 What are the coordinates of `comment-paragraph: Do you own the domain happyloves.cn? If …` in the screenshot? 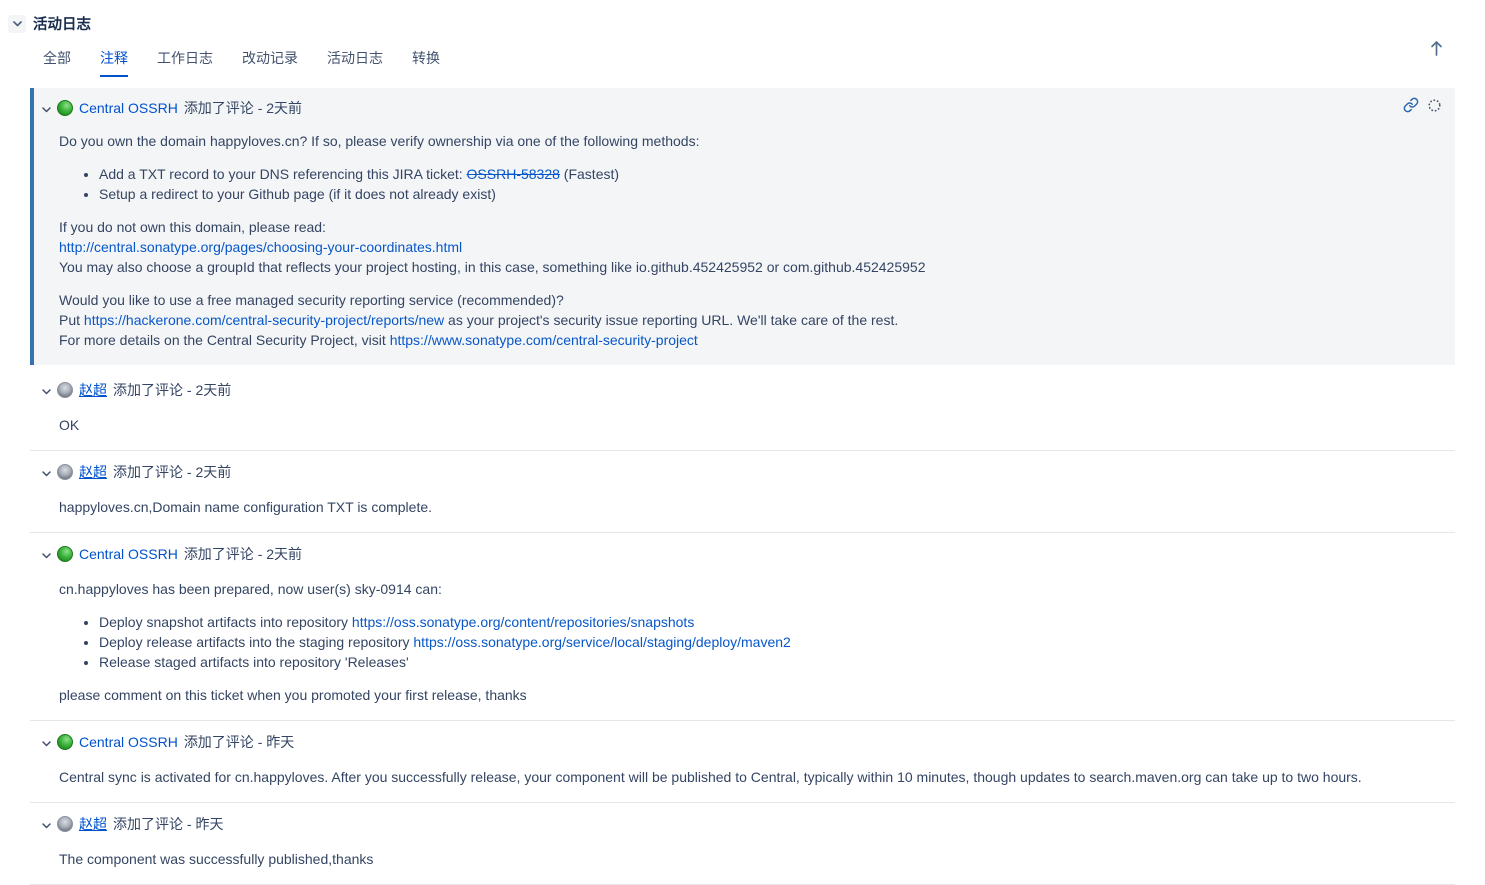 It's located at (749, 141).